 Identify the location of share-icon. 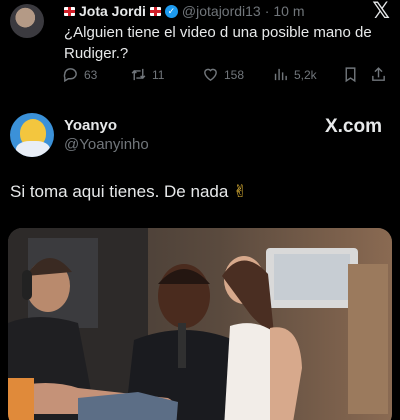
(378, 74).